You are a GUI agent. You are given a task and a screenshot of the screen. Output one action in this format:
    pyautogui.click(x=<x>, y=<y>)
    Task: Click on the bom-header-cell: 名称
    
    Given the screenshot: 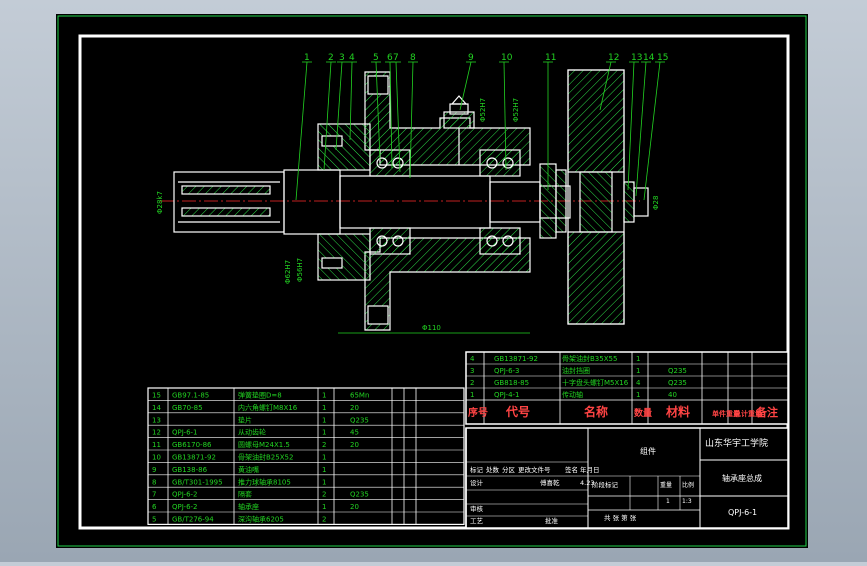 What is the action you would take?
    pyautogui.click(x=596, y=411)
    